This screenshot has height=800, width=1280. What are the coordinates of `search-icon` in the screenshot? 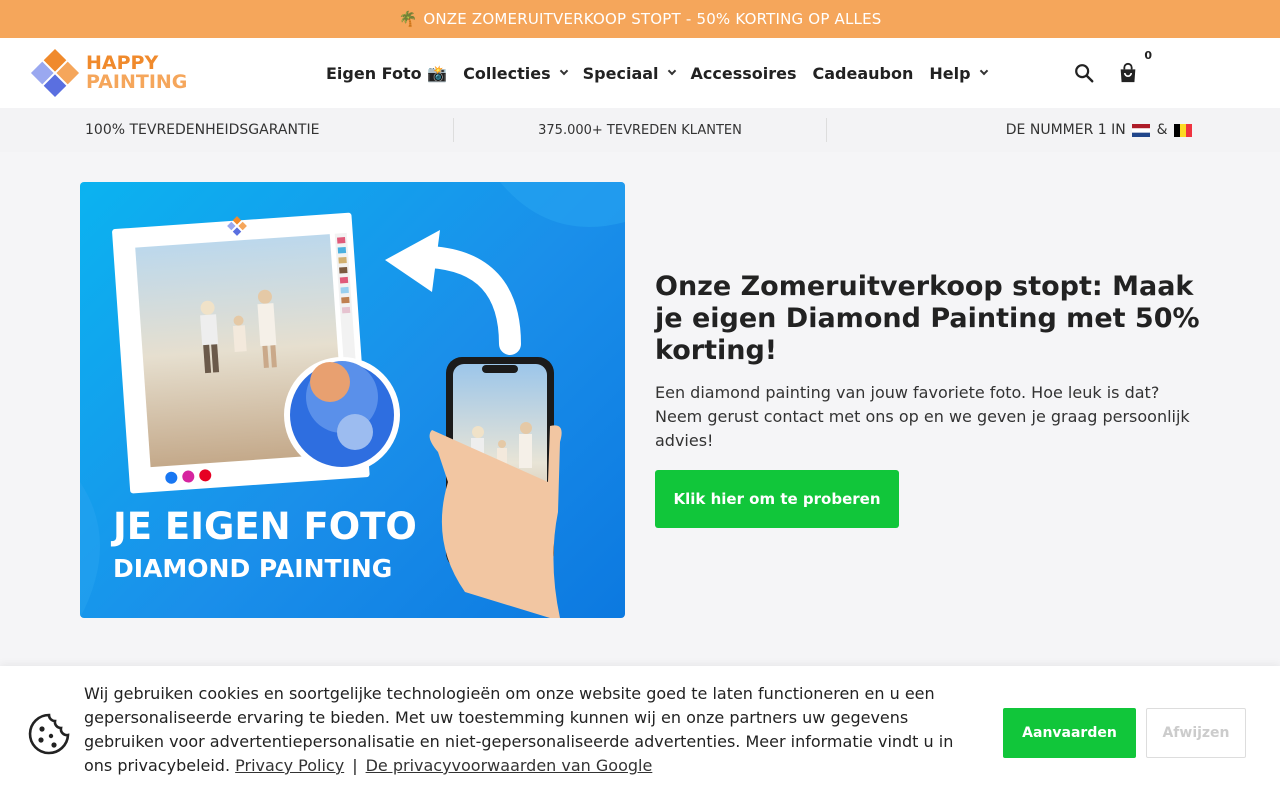 It's located at (1084, 73).